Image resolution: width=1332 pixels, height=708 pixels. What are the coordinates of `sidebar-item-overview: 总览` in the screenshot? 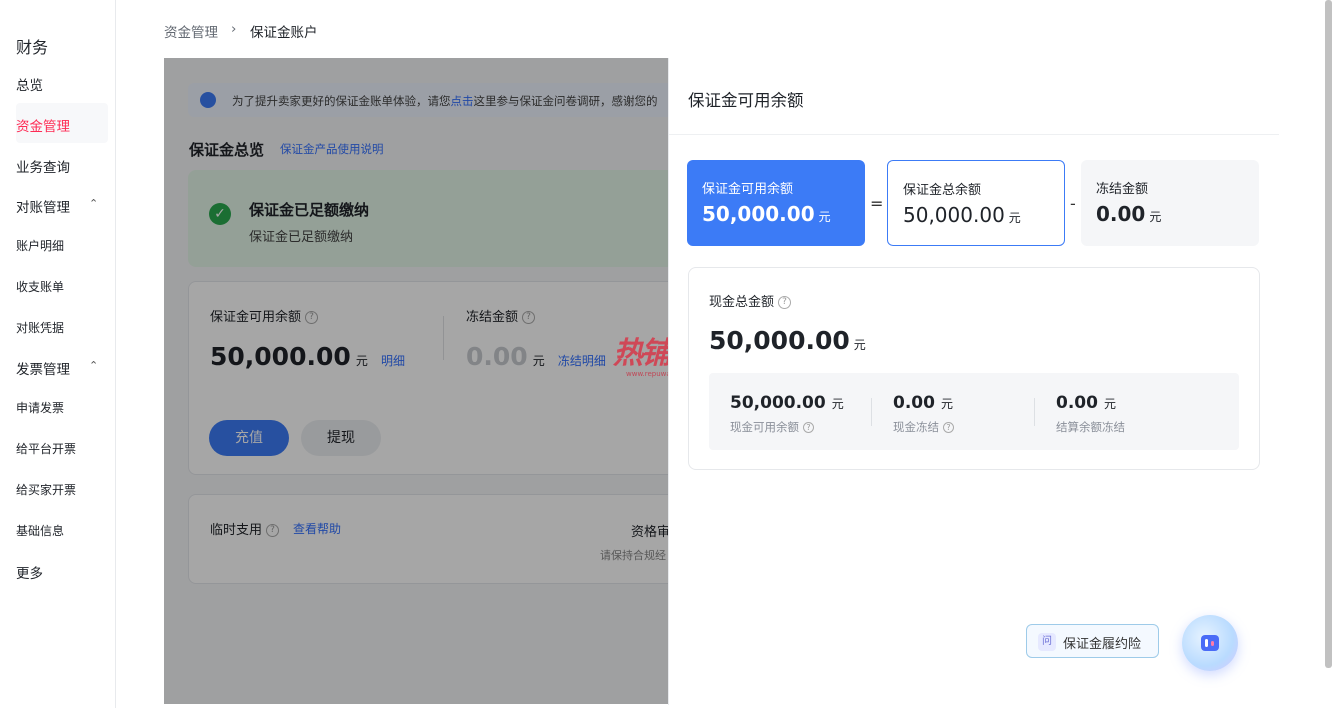 It's located at (29, 84).